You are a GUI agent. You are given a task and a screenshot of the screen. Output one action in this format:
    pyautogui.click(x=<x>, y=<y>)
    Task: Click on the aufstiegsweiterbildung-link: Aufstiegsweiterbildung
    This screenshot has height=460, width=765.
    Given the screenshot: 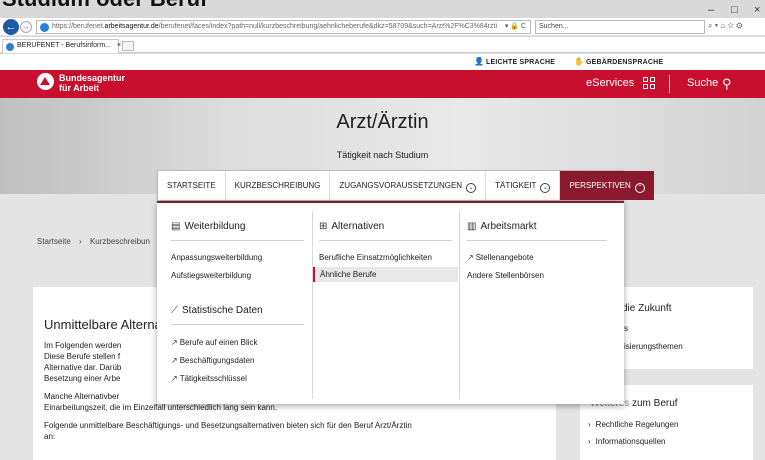 What is the action you would take?
    pyautogui.click(x=211, y=275)
    